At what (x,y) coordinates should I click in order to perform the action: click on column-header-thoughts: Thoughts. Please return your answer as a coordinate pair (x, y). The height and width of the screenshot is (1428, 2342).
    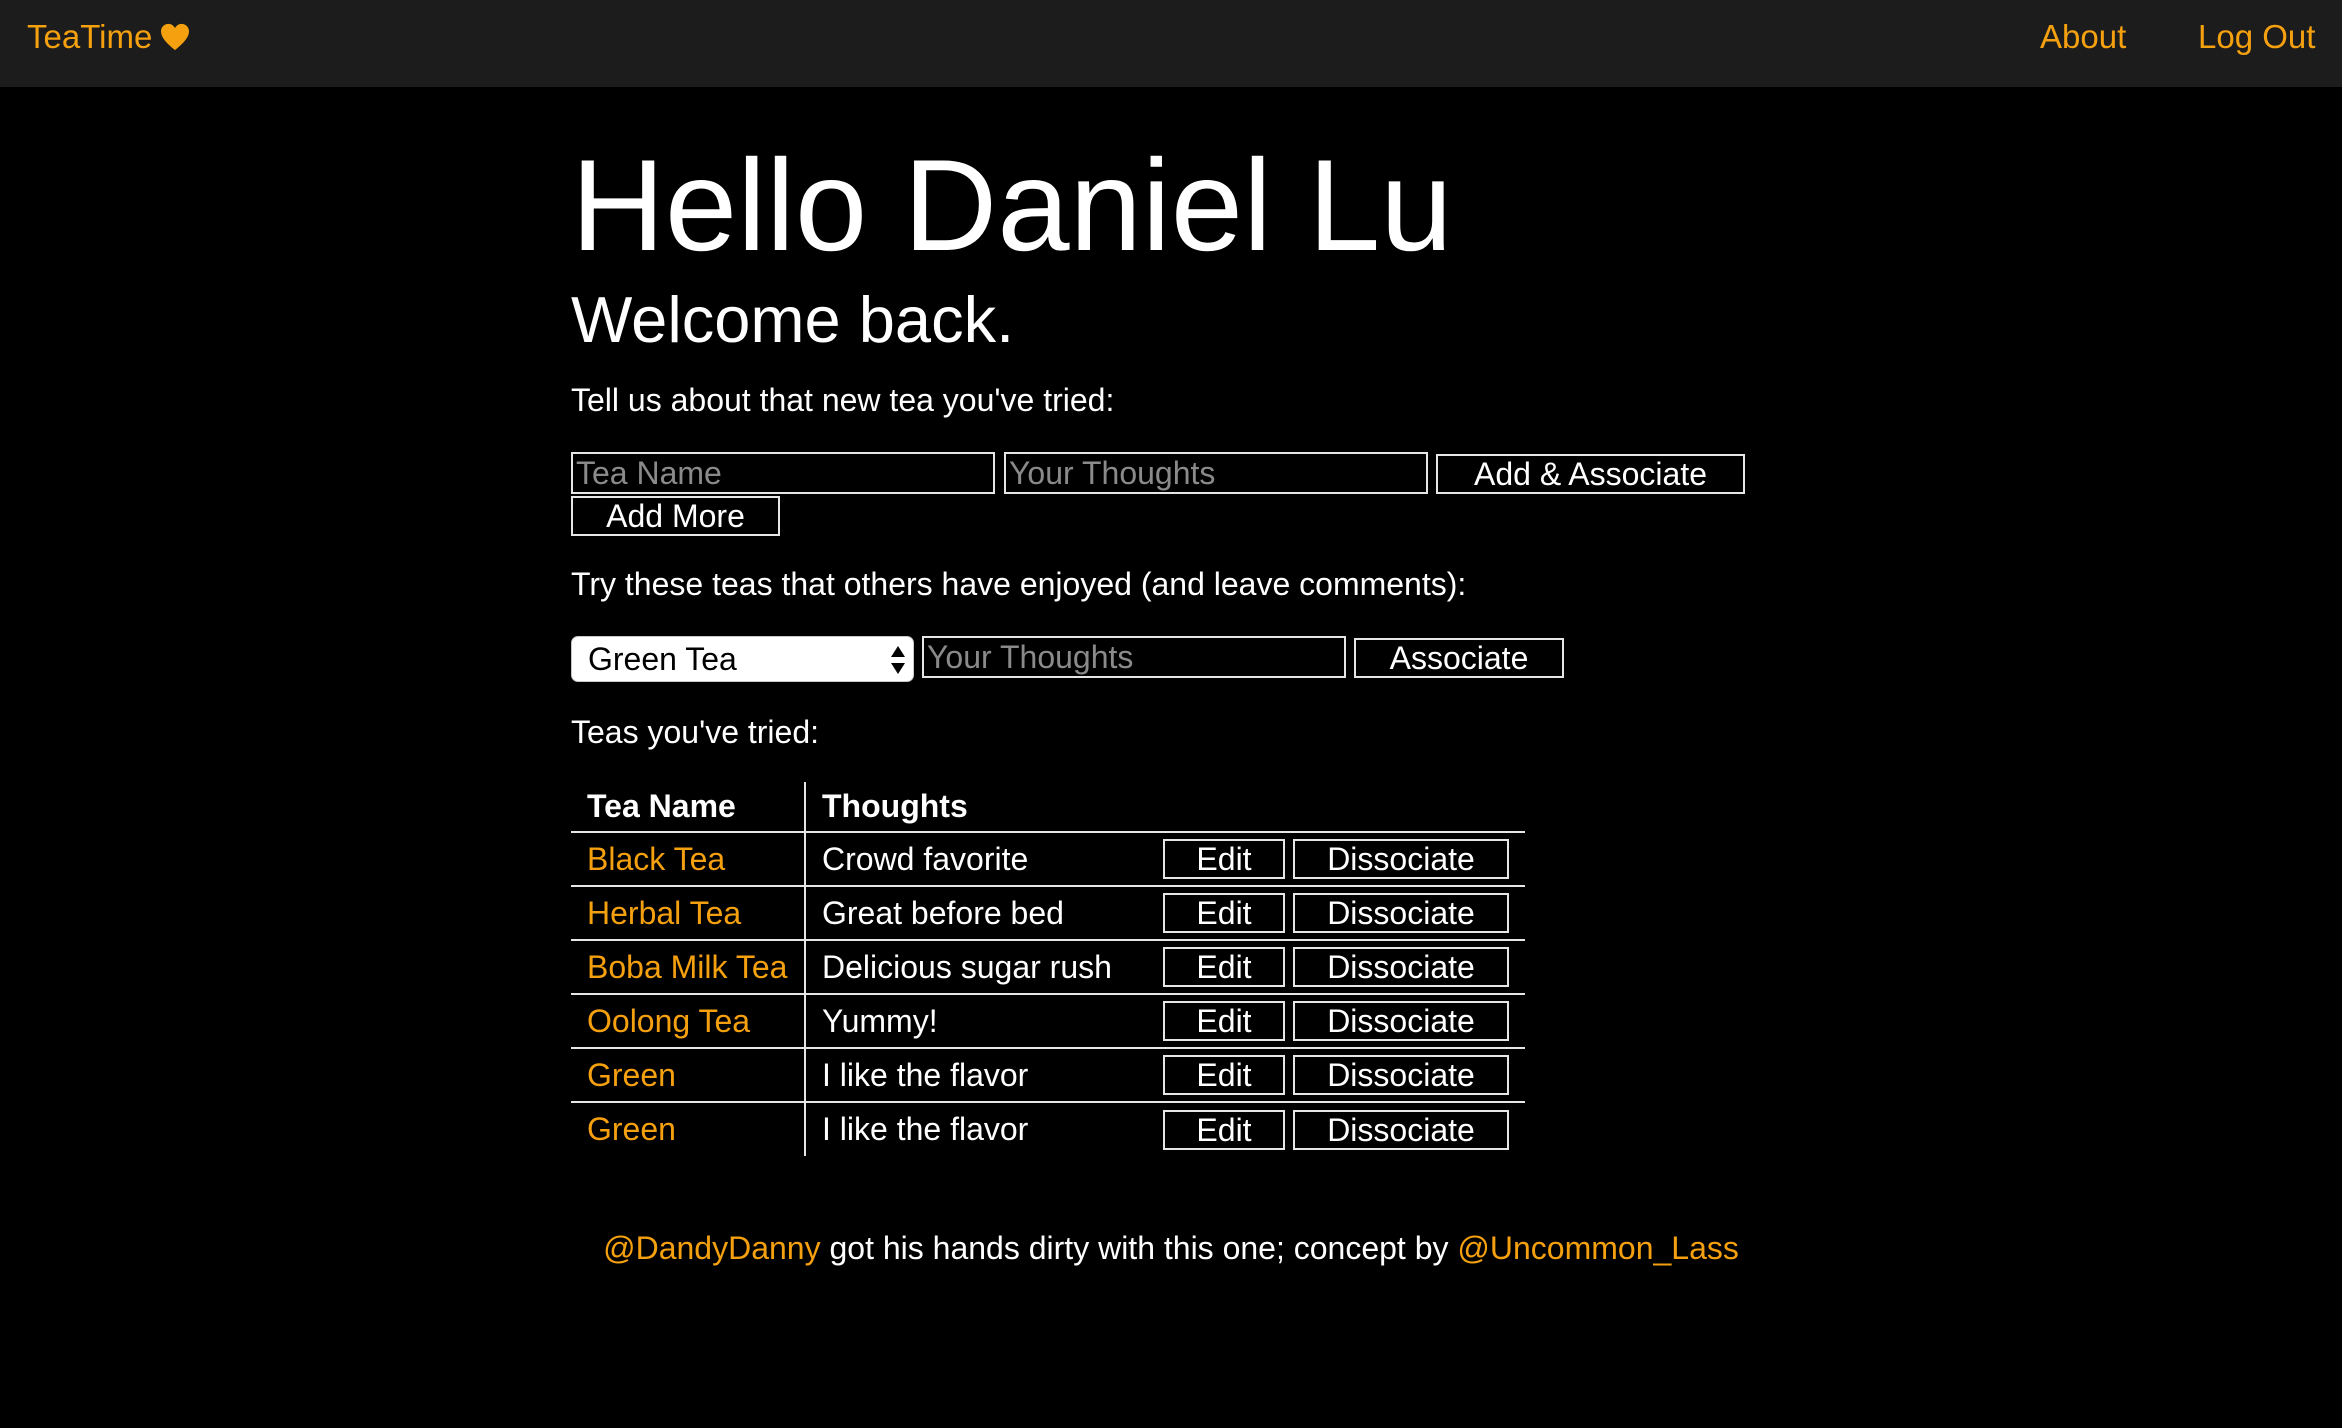
    Looking at the image, I should click on (977, 807).